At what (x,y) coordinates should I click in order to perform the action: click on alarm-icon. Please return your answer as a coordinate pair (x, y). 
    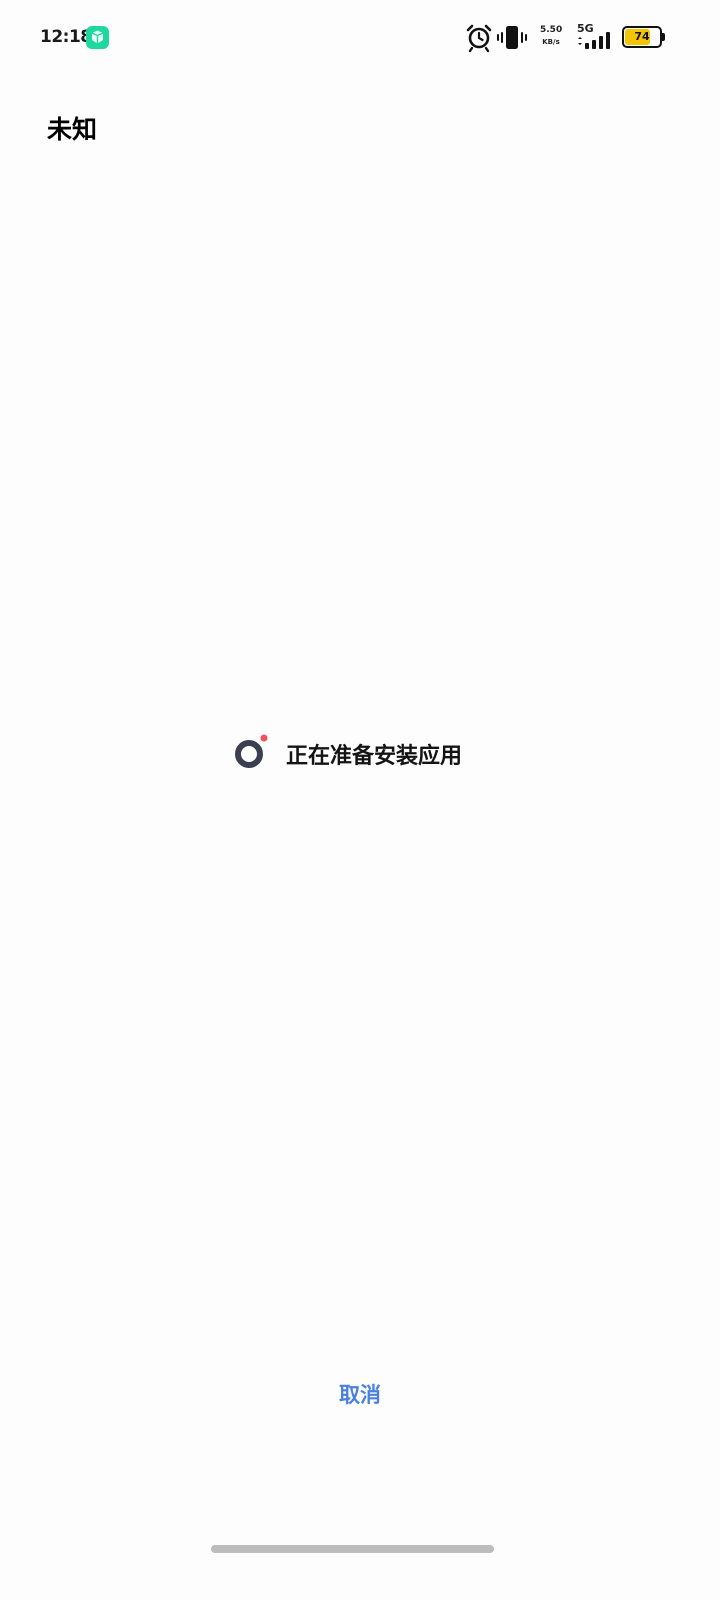
    Looking at the image, I should click on (479, 38).